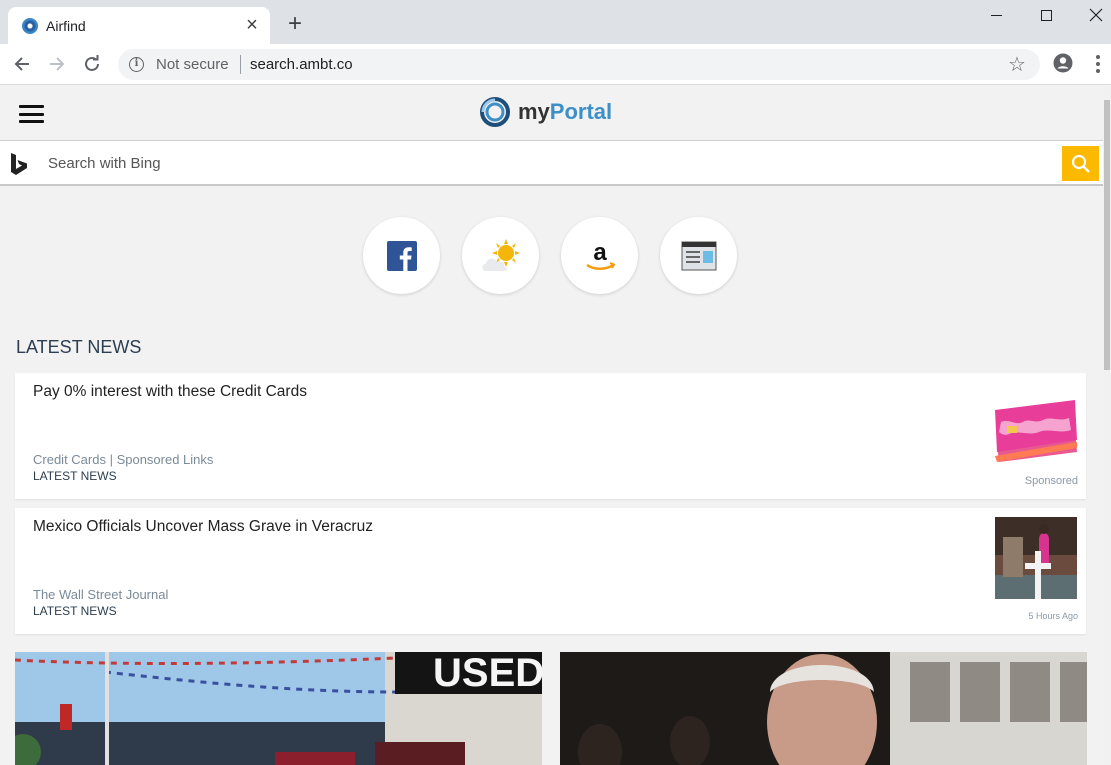 The image size is (1111, 765). I want to click on arrow-left-icon, so click(21, 64).